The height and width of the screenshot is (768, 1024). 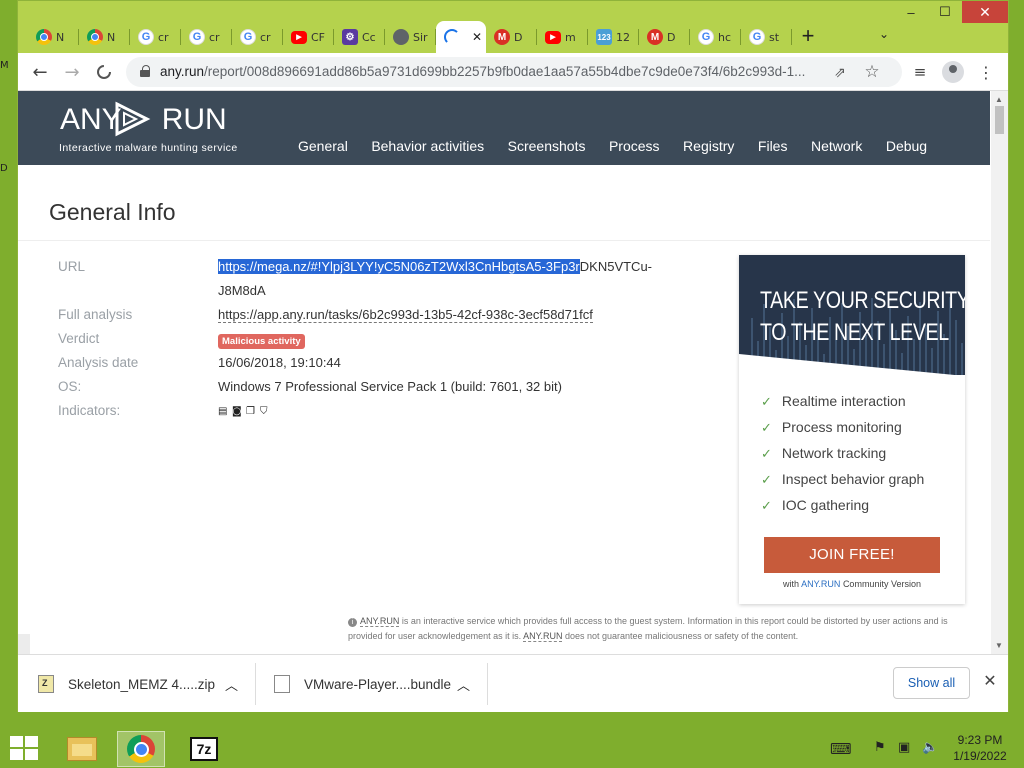 What do you see at coordinates (906, 146) in the screenshot?
I see `nav-debug: Debug` at bounding box center [906, 146].